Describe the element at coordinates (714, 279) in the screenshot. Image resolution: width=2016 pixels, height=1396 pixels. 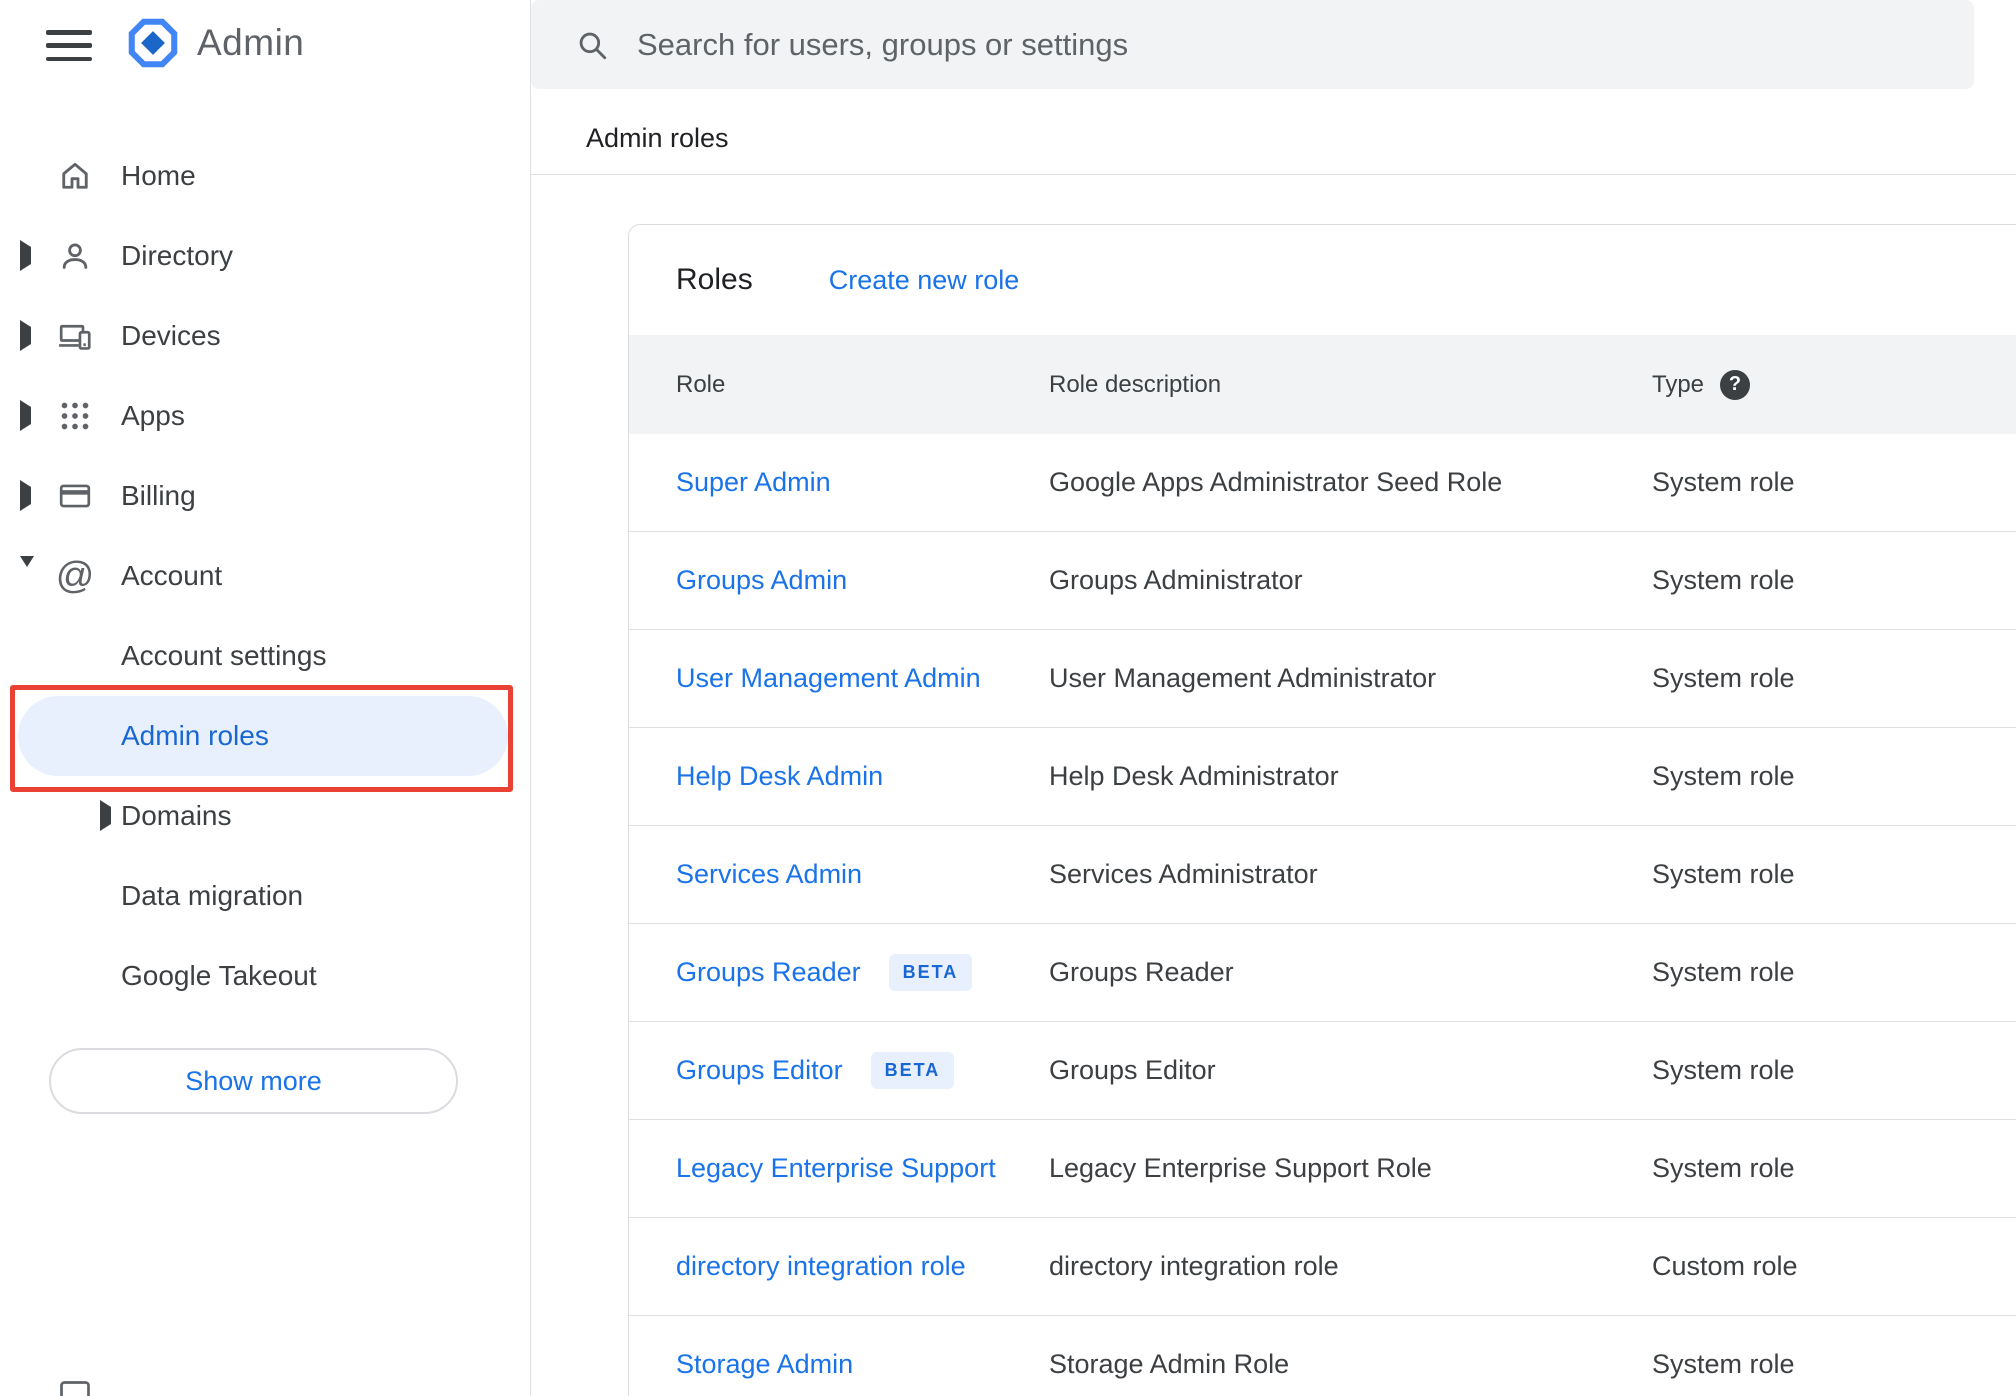
I see `card-title: Roles` at that location.